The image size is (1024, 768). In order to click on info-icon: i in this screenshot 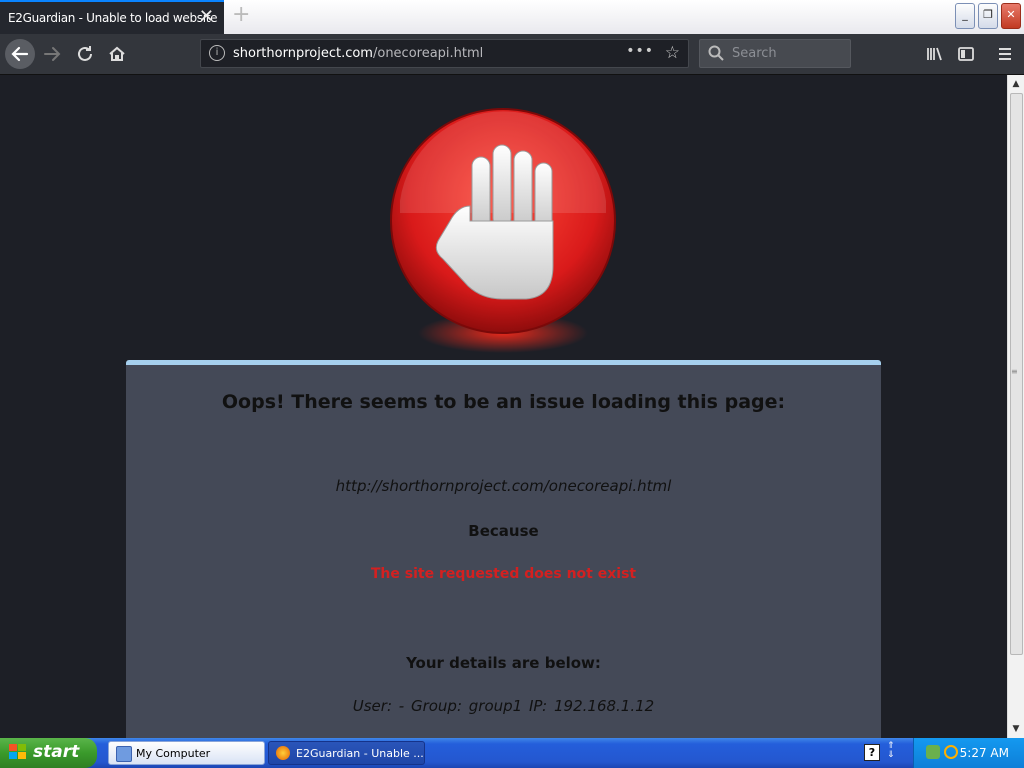, I will do `click(217, 53)`.